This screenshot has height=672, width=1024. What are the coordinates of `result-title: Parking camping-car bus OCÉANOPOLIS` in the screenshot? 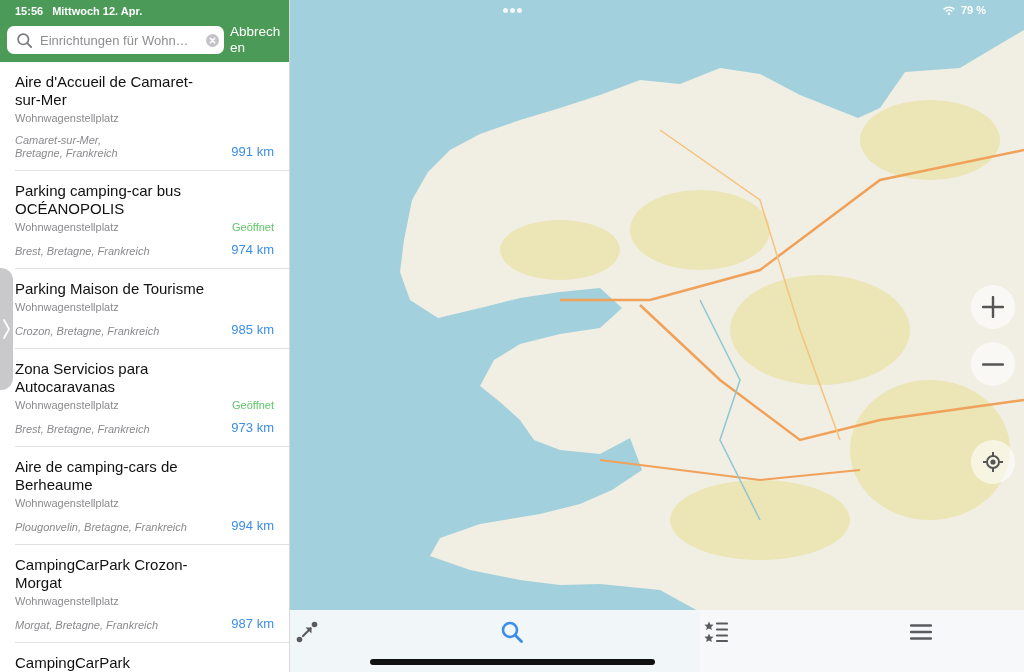 It's located at (115, 200).